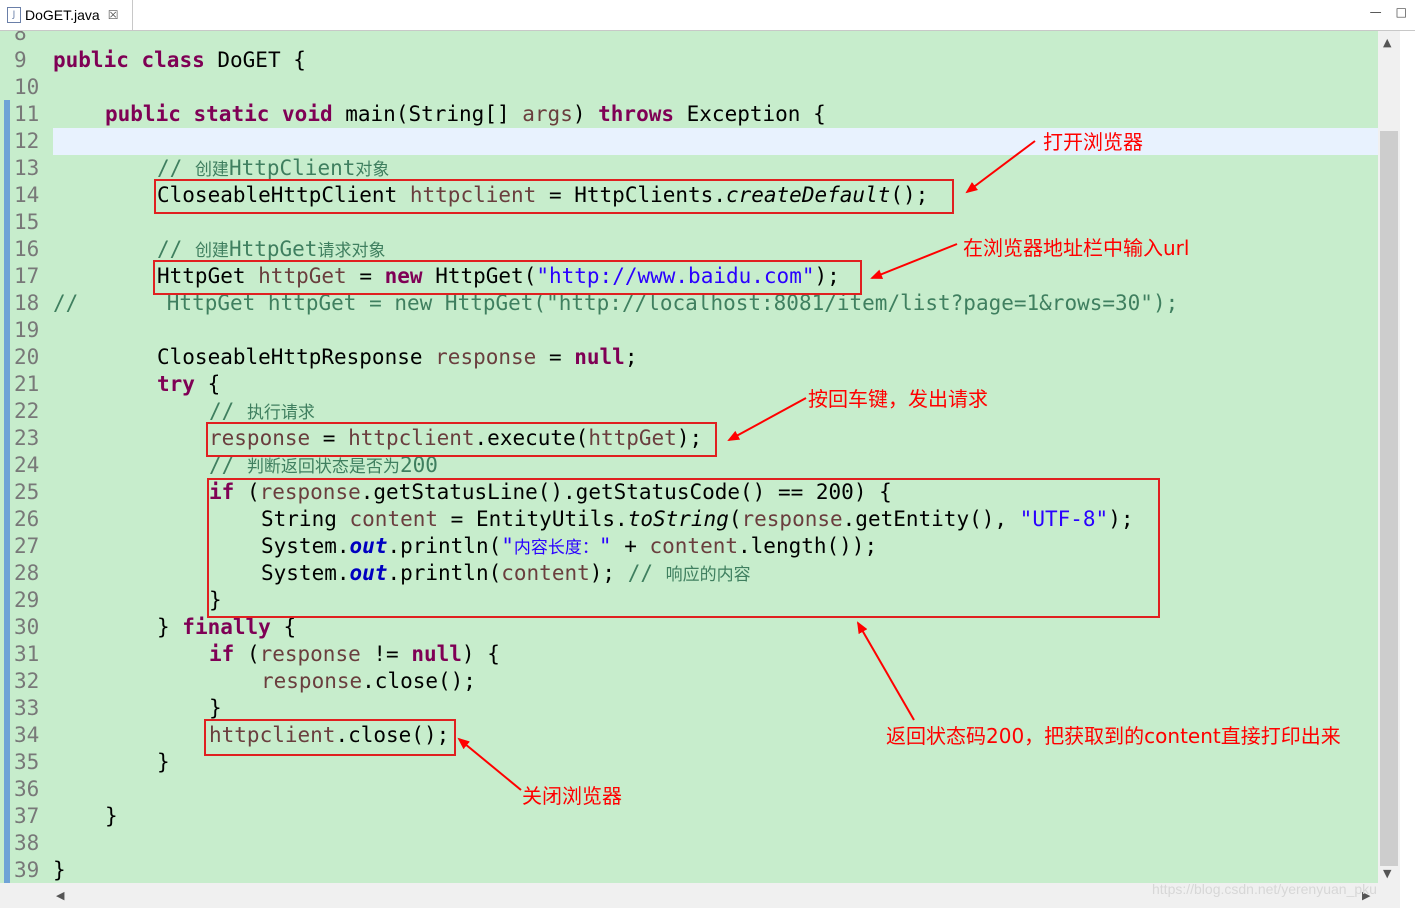  What do you see at coordinates (163, 762) in the screenshot?
I see `code-line-35: }` at bounding box center [163, 762].